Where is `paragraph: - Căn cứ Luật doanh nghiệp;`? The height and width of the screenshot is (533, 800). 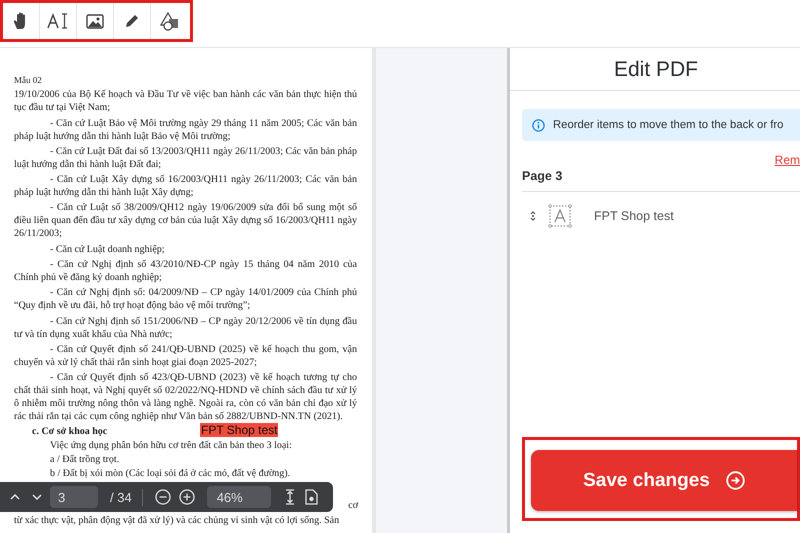 paragraph: - Căn cứ Luật doanh nghiệp; is located at coordinates (107, 249).